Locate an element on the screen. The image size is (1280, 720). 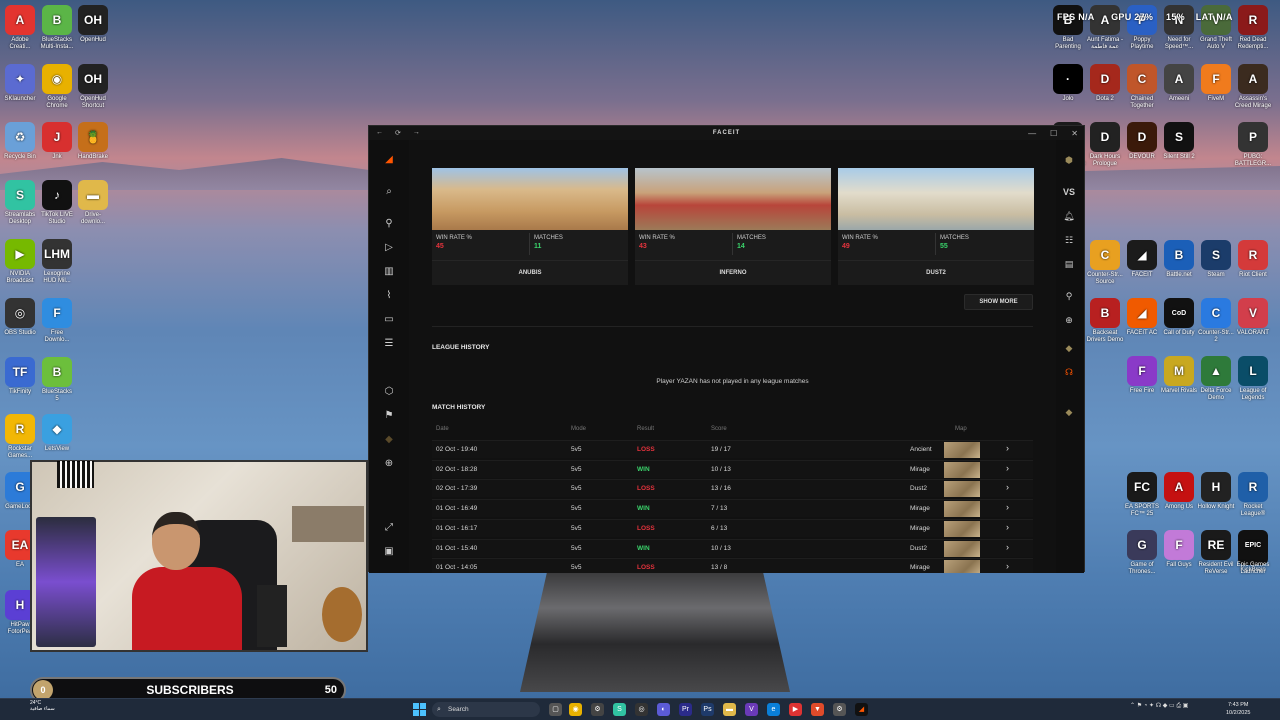
desktop-icon-right: ◢ FACEIT AC is located at coordinates (1142, 317).